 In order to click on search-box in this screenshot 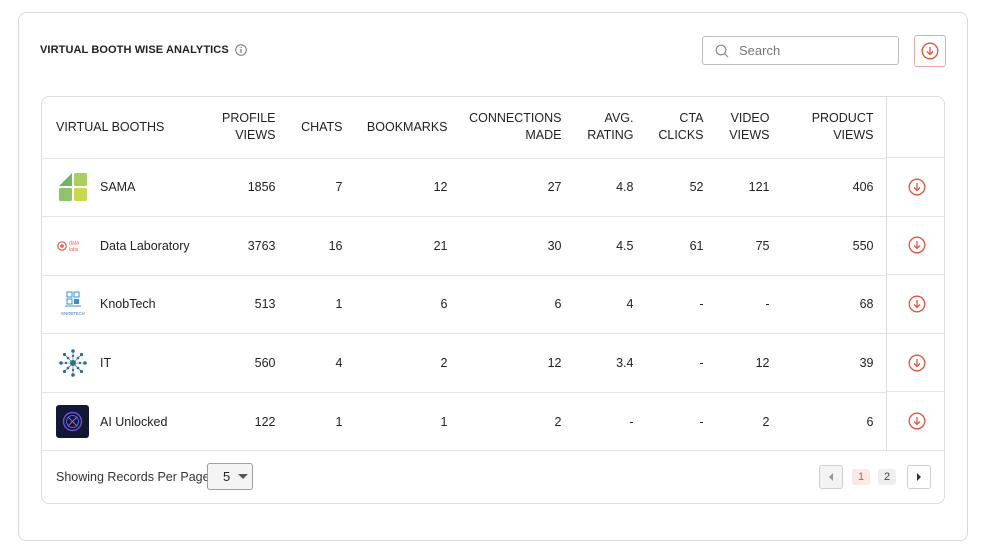, I will do `click(800, 50)`.